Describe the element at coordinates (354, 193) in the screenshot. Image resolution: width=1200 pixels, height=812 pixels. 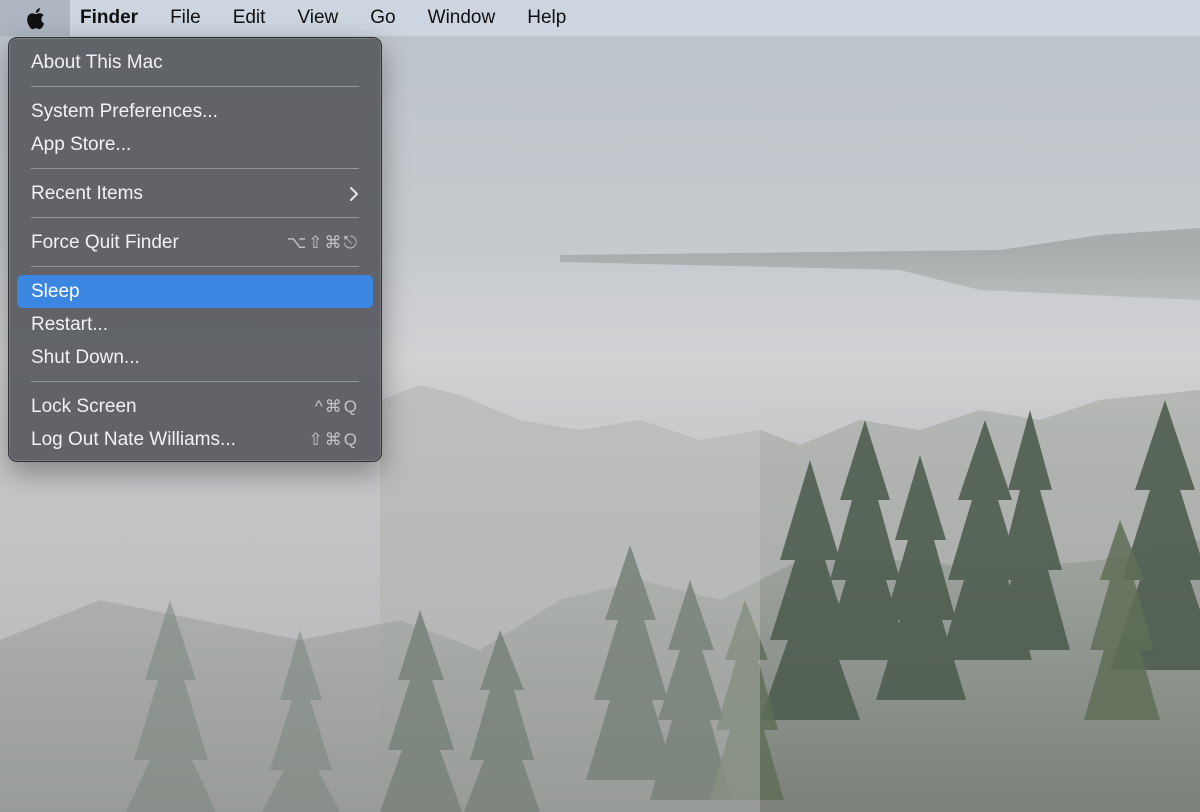
I see `chevron-right-icon` at that location.